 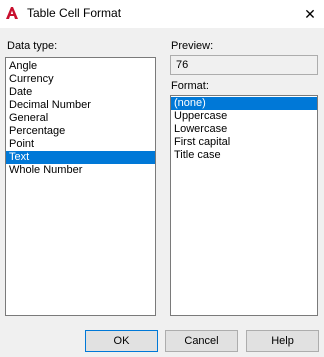 I want to click on preview-box: 76, so click(x=244, y=65).